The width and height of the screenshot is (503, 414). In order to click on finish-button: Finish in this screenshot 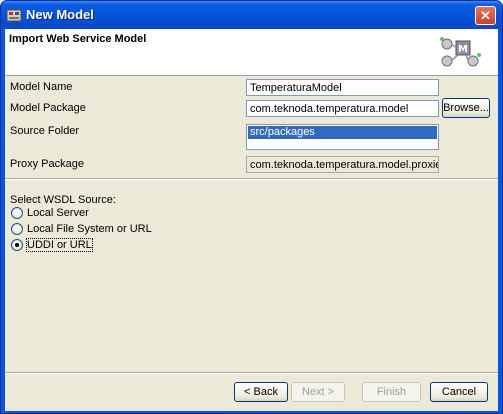, I will do `click(391, 392)`.